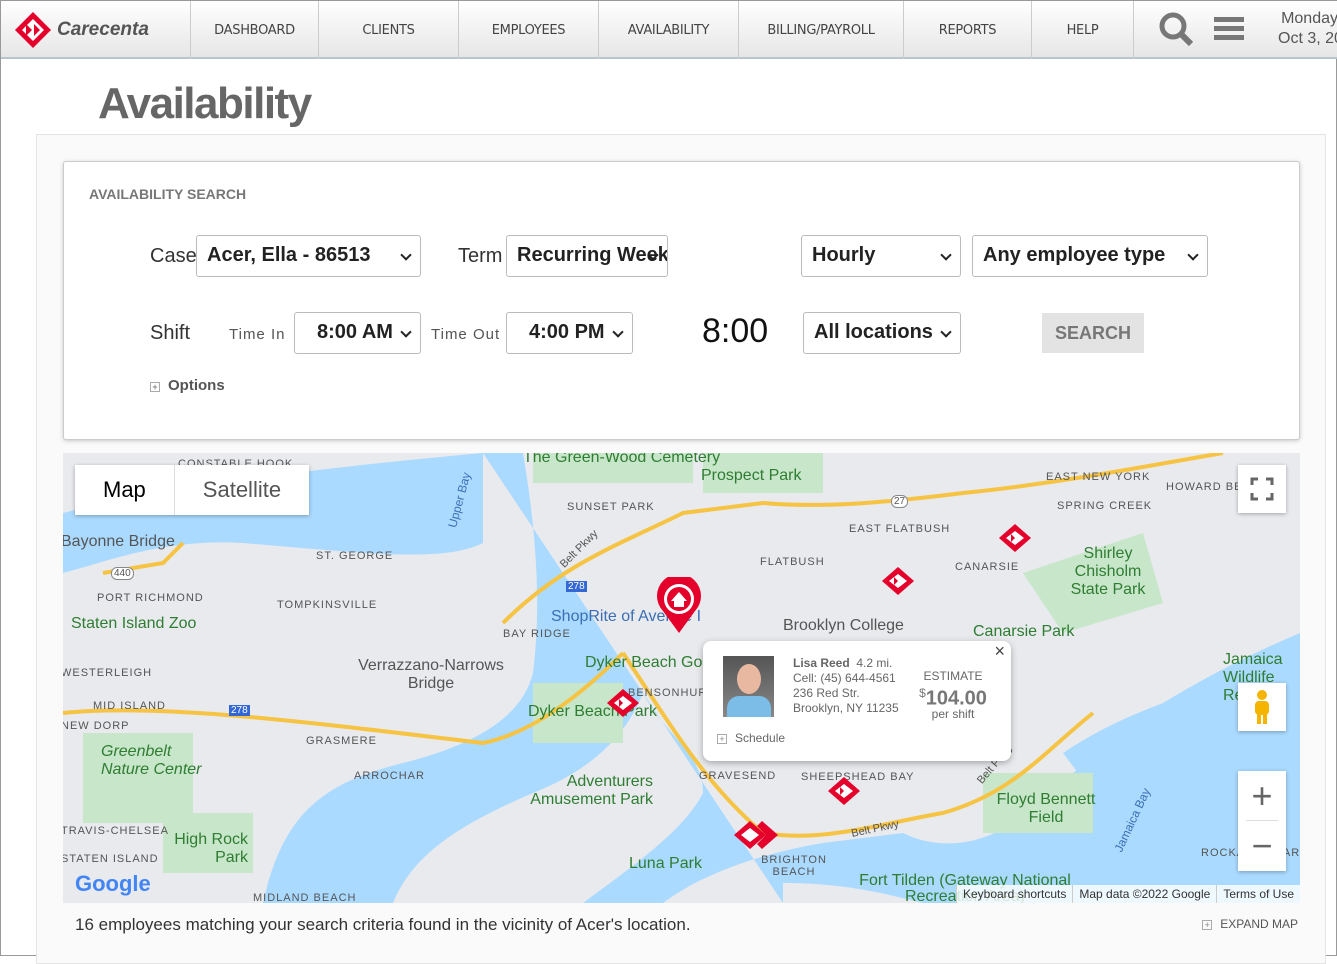 Image resolution: width=1337 pixels, height=964 pixels. Describe the element at coordinates (529, 30) in the screenshot. I see `nav-employees: EMPLOYEES` at that location.